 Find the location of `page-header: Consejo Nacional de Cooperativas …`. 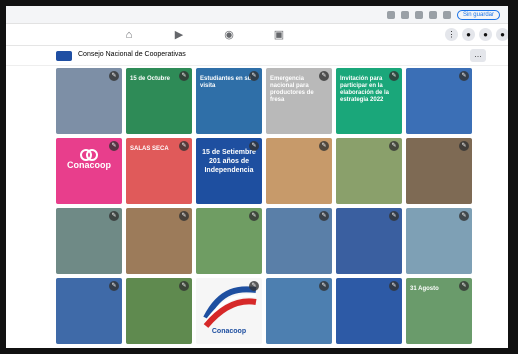

page-header: Consejo Nacional de Cooperativas … is located at coordinates (257, 56).